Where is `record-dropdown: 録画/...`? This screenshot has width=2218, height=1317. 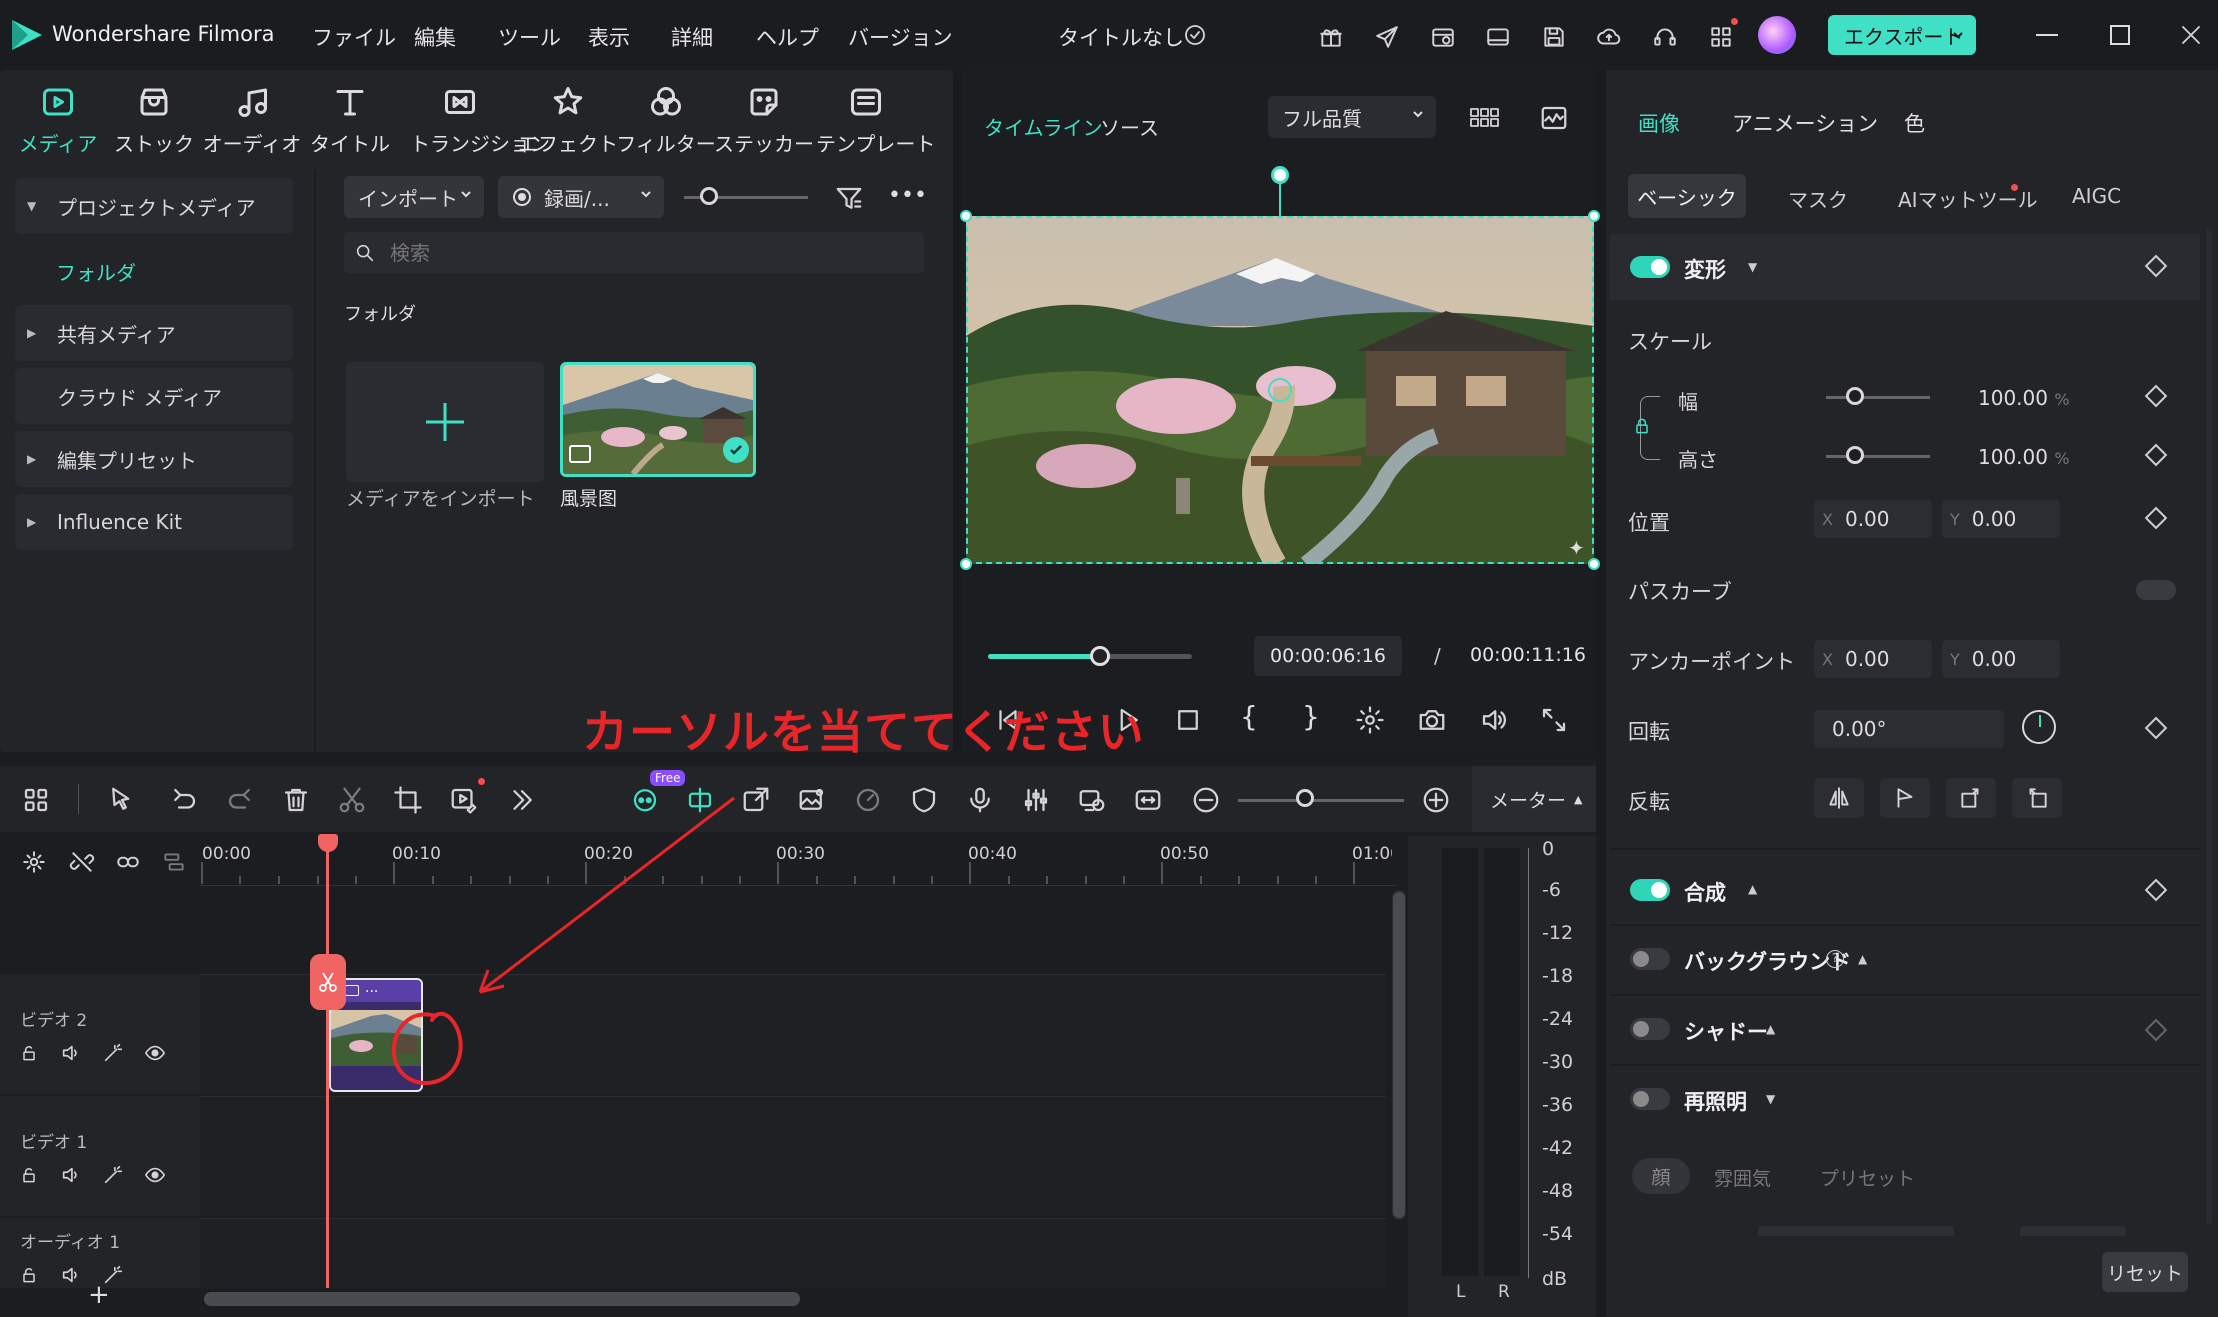 record-dropdown: 録画/... is located at coordinates (581, 197).